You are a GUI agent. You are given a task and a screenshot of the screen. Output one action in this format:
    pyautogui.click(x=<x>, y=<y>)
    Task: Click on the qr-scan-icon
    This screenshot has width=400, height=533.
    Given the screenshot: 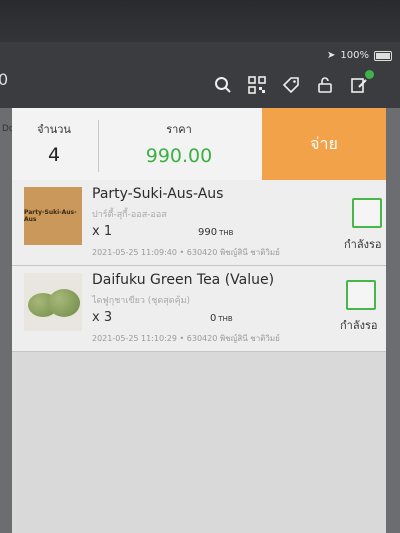 What is the action you would take?
    pyautogui.click(x=257, y=85)
    